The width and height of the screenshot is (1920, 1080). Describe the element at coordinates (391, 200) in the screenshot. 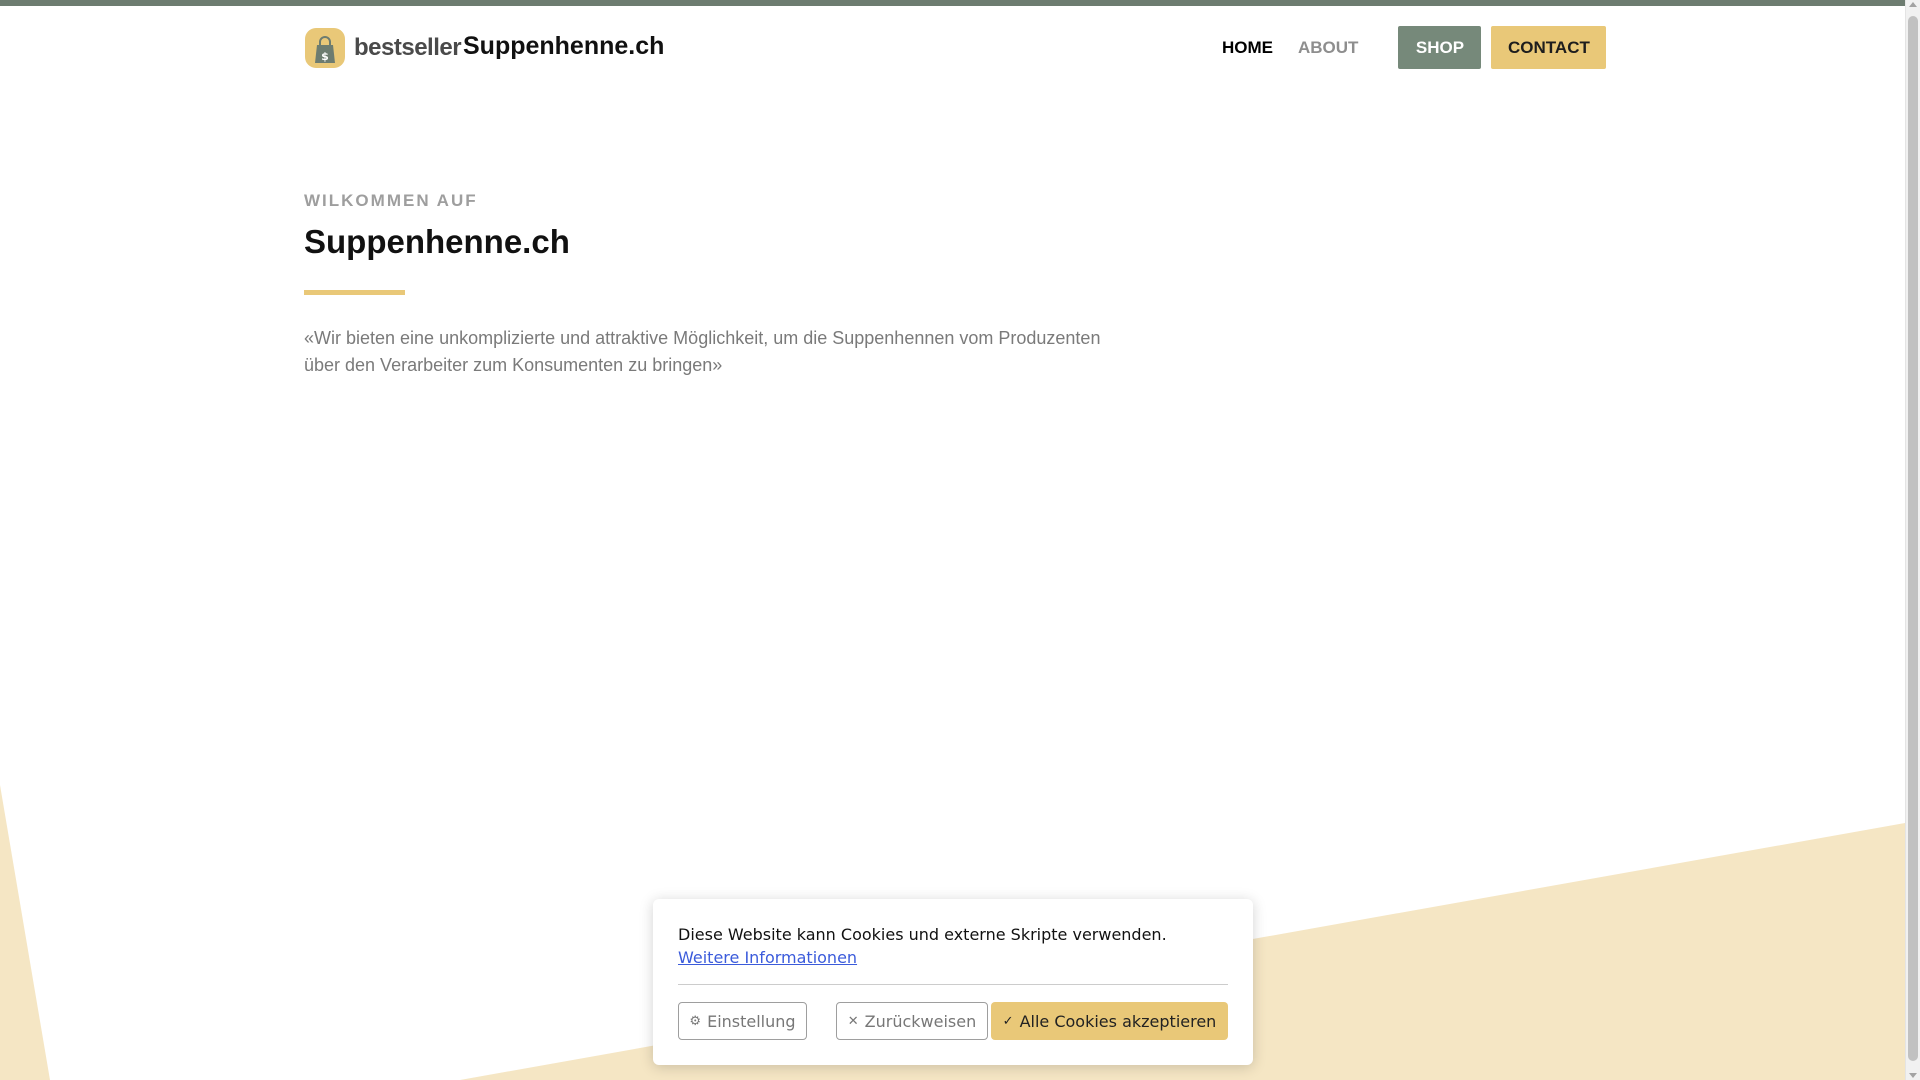

I see `hero-eyebrow: WILKOMMEN AUF` at that location.